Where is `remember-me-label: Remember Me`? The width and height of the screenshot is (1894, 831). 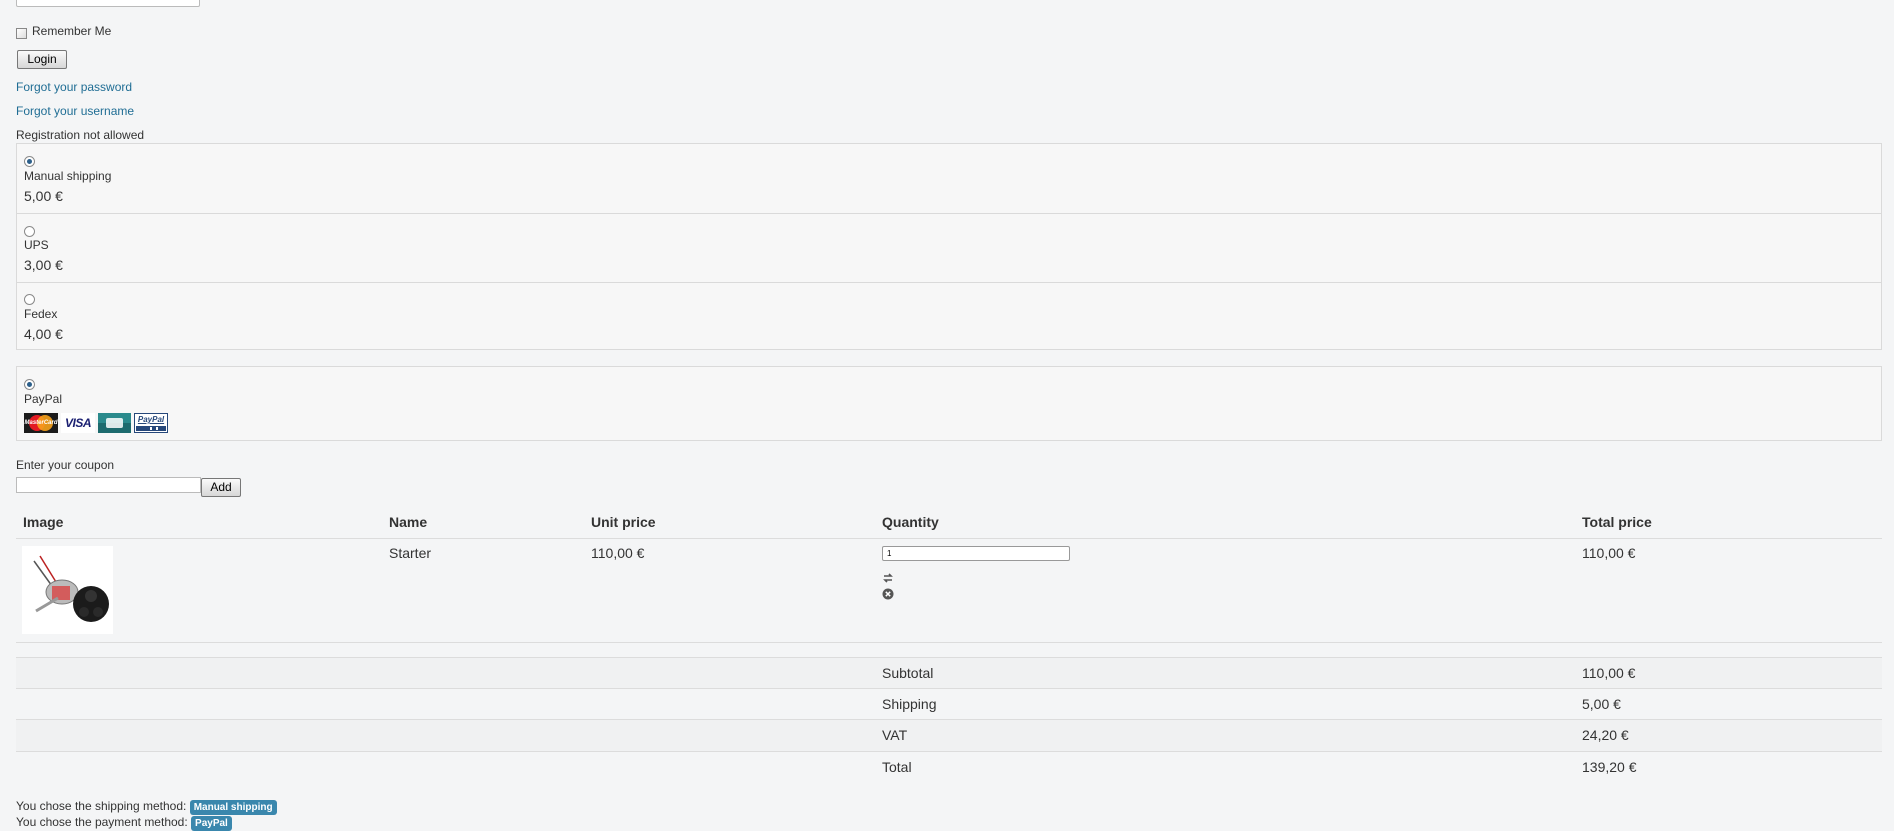
remember-me-label: Remember Me is located at coordinates (72, 31).